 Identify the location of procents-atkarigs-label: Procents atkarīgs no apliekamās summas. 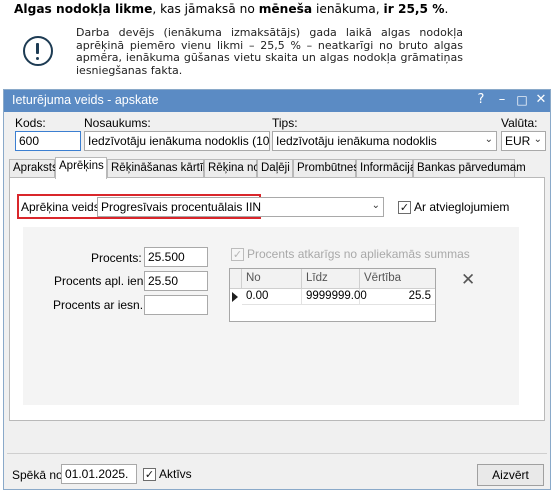
(358, 254).